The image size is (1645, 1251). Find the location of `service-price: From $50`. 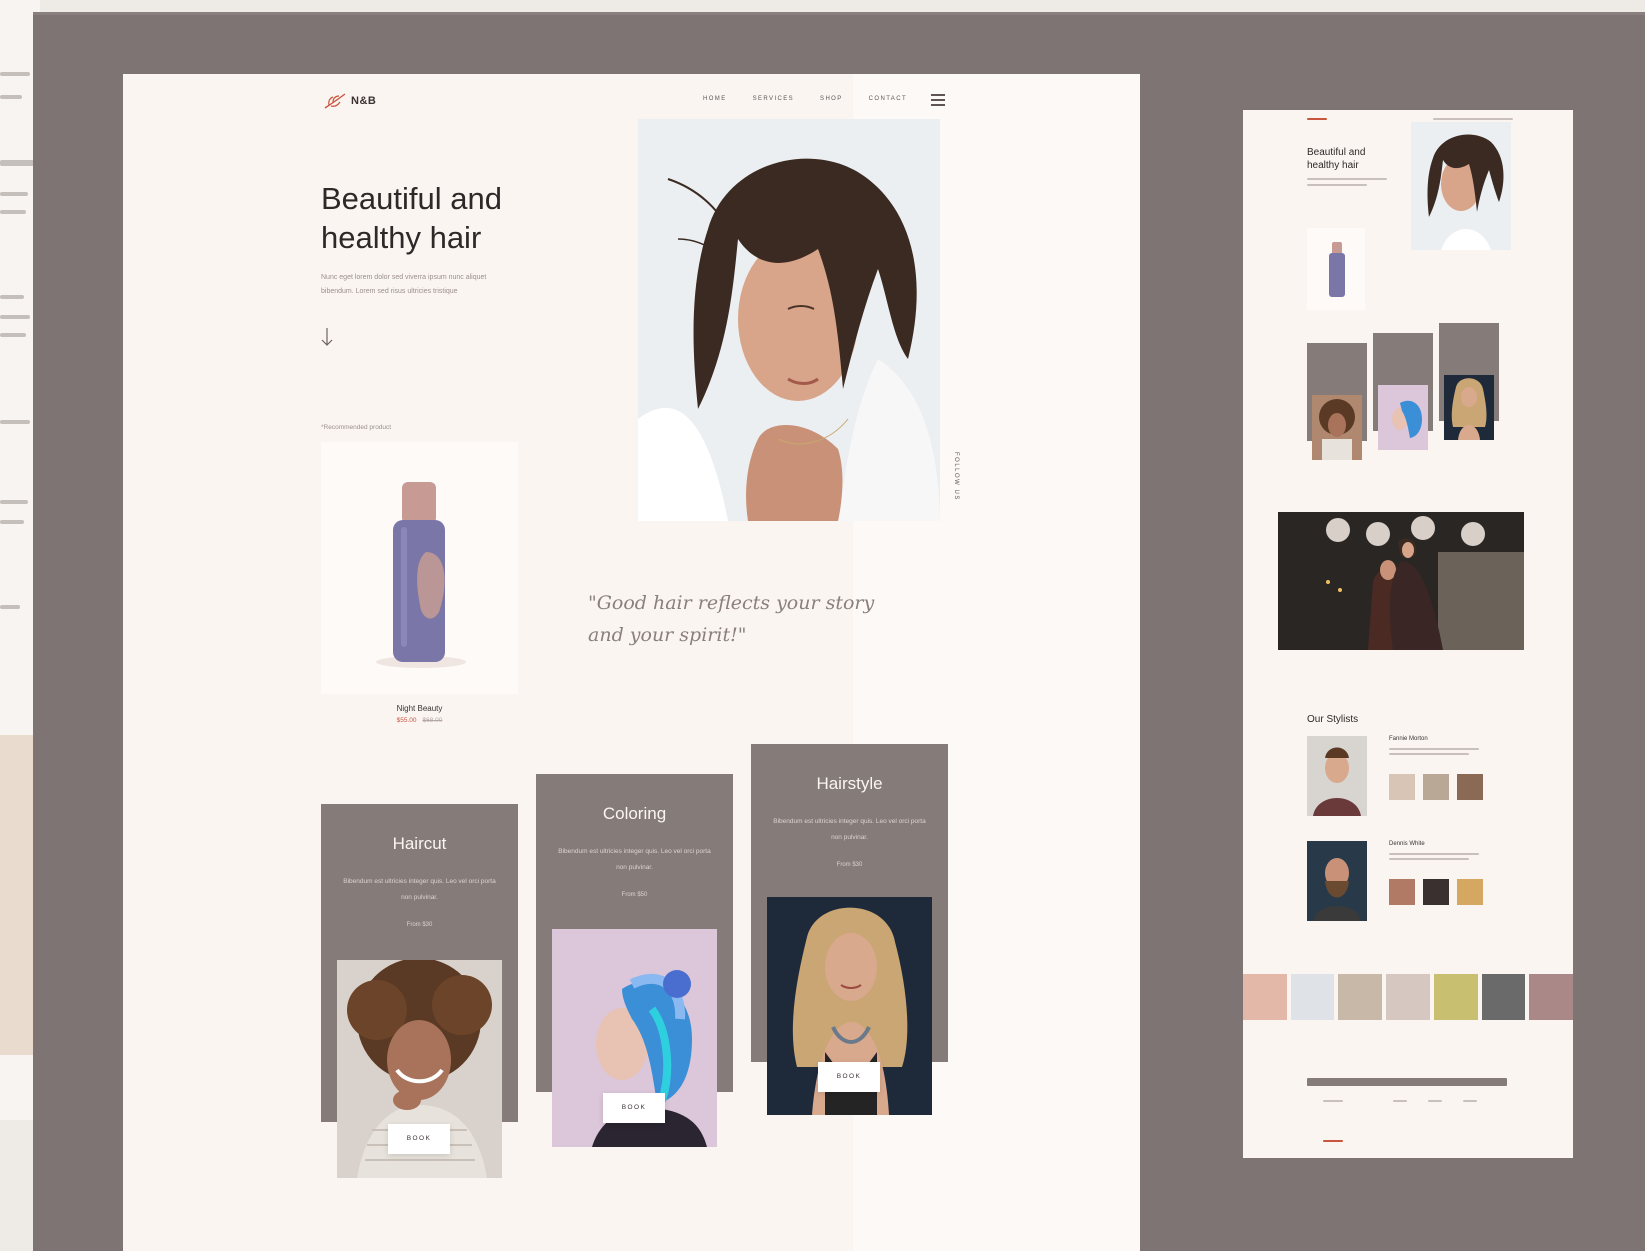

service-price: From $50 is located at coordinates (634, 895).